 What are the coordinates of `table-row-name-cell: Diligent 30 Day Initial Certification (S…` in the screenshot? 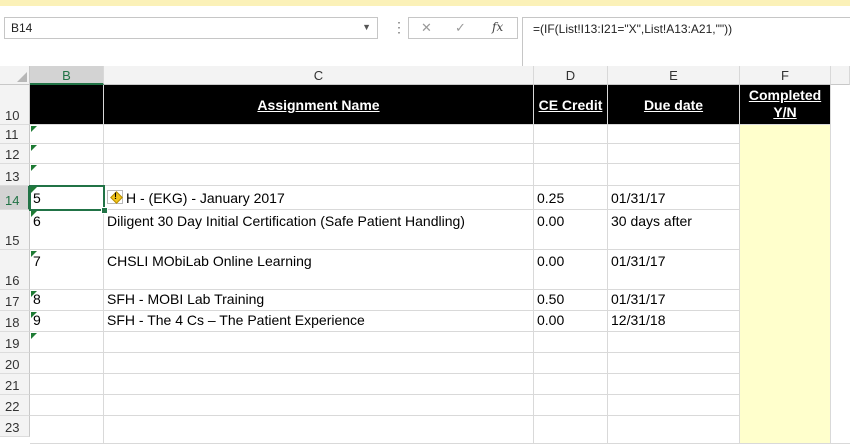 It's located at (319, 230).